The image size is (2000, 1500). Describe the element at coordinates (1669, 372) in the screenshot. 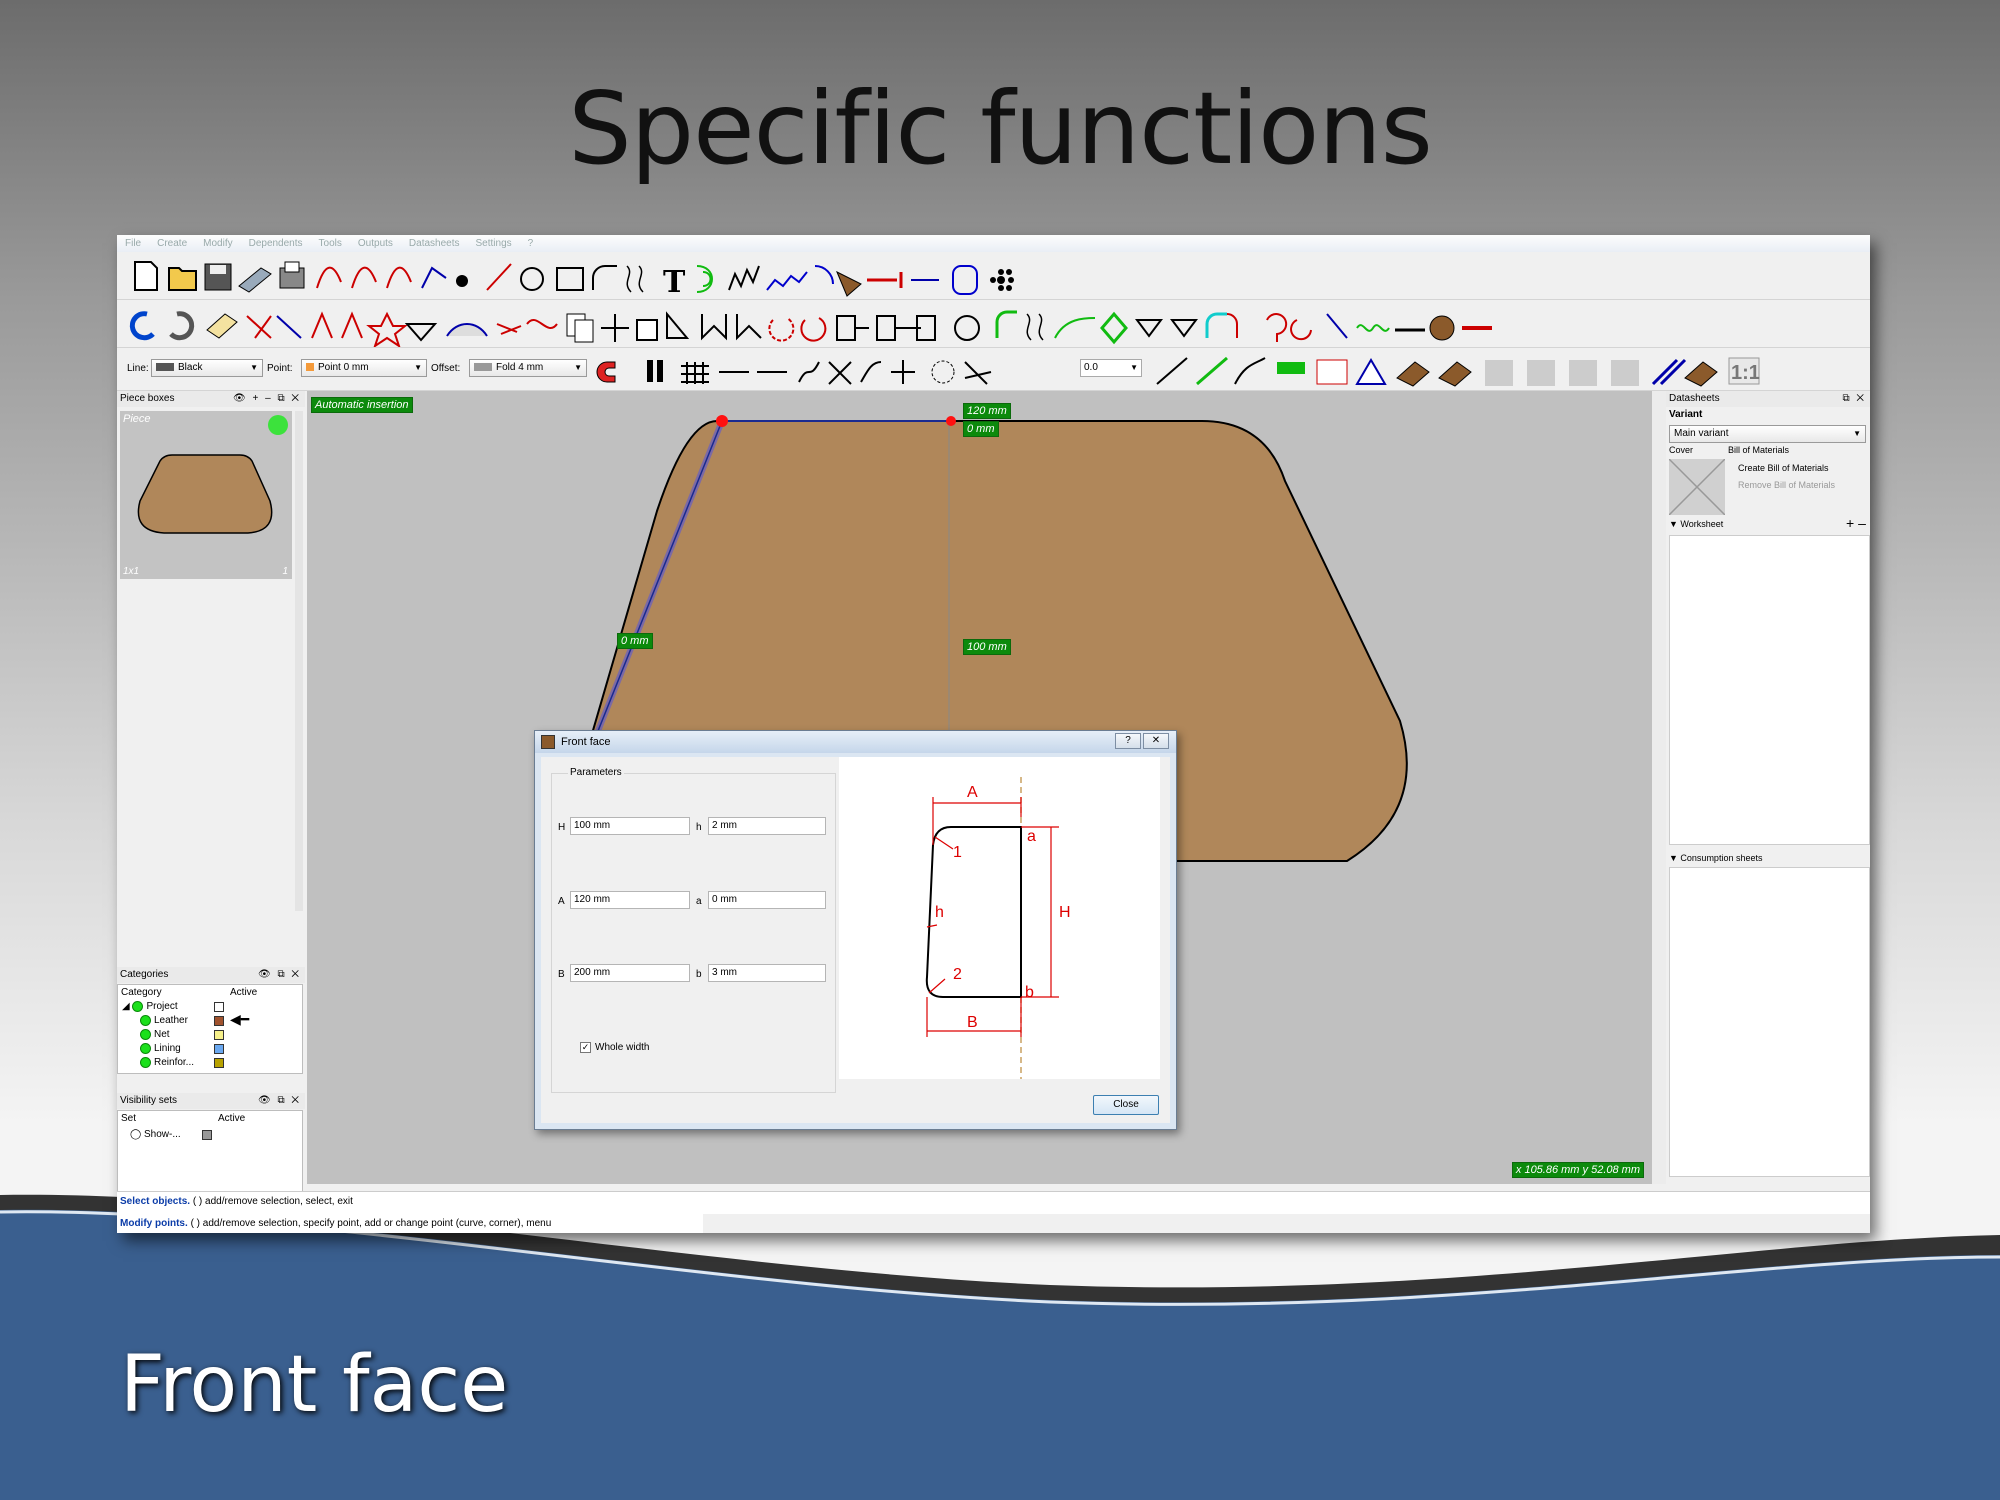

I see `hatch-icon` at that location.